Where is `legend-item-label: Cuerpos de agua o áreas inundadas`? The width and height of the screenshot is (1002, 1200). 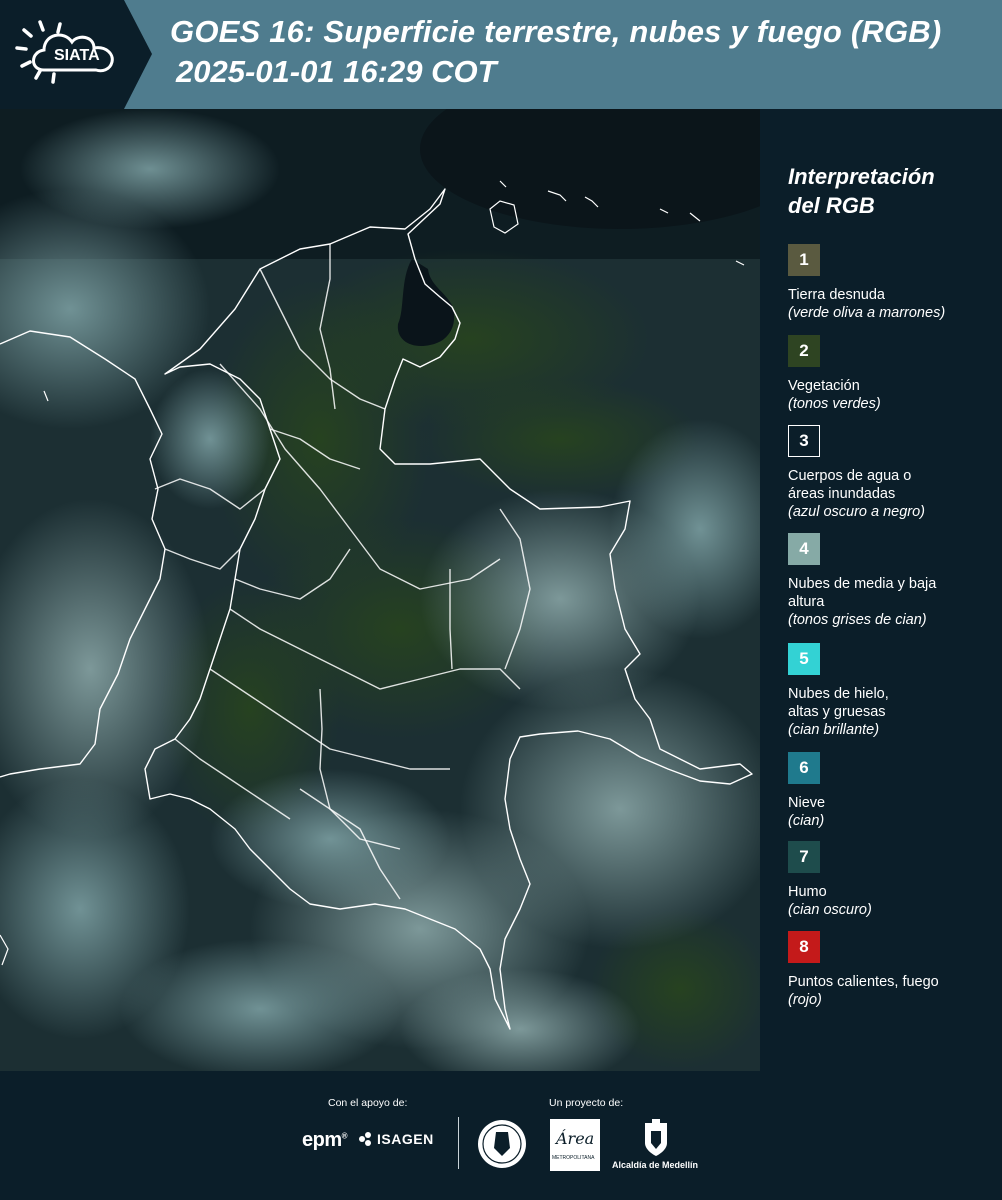
legend-item-label: Cuerpos de agua o áreas inundadas is located at coordinates (850, 485).